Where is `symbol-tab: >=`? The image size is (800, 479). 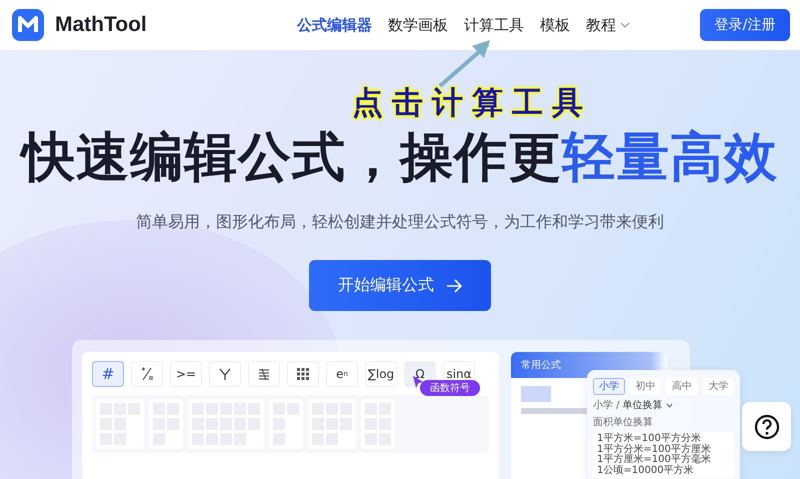
symbol-tab: >= is located at coordinates (186, 374).